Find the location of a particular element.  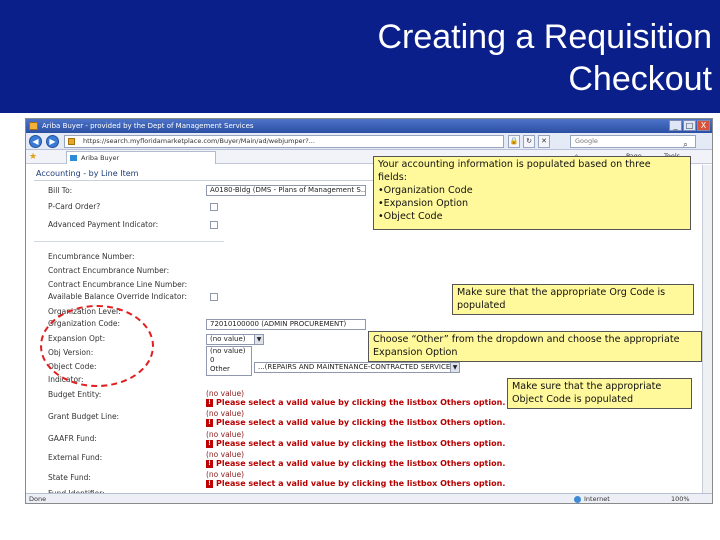

zoom-level: 100% is located at coordinates (680, 498).